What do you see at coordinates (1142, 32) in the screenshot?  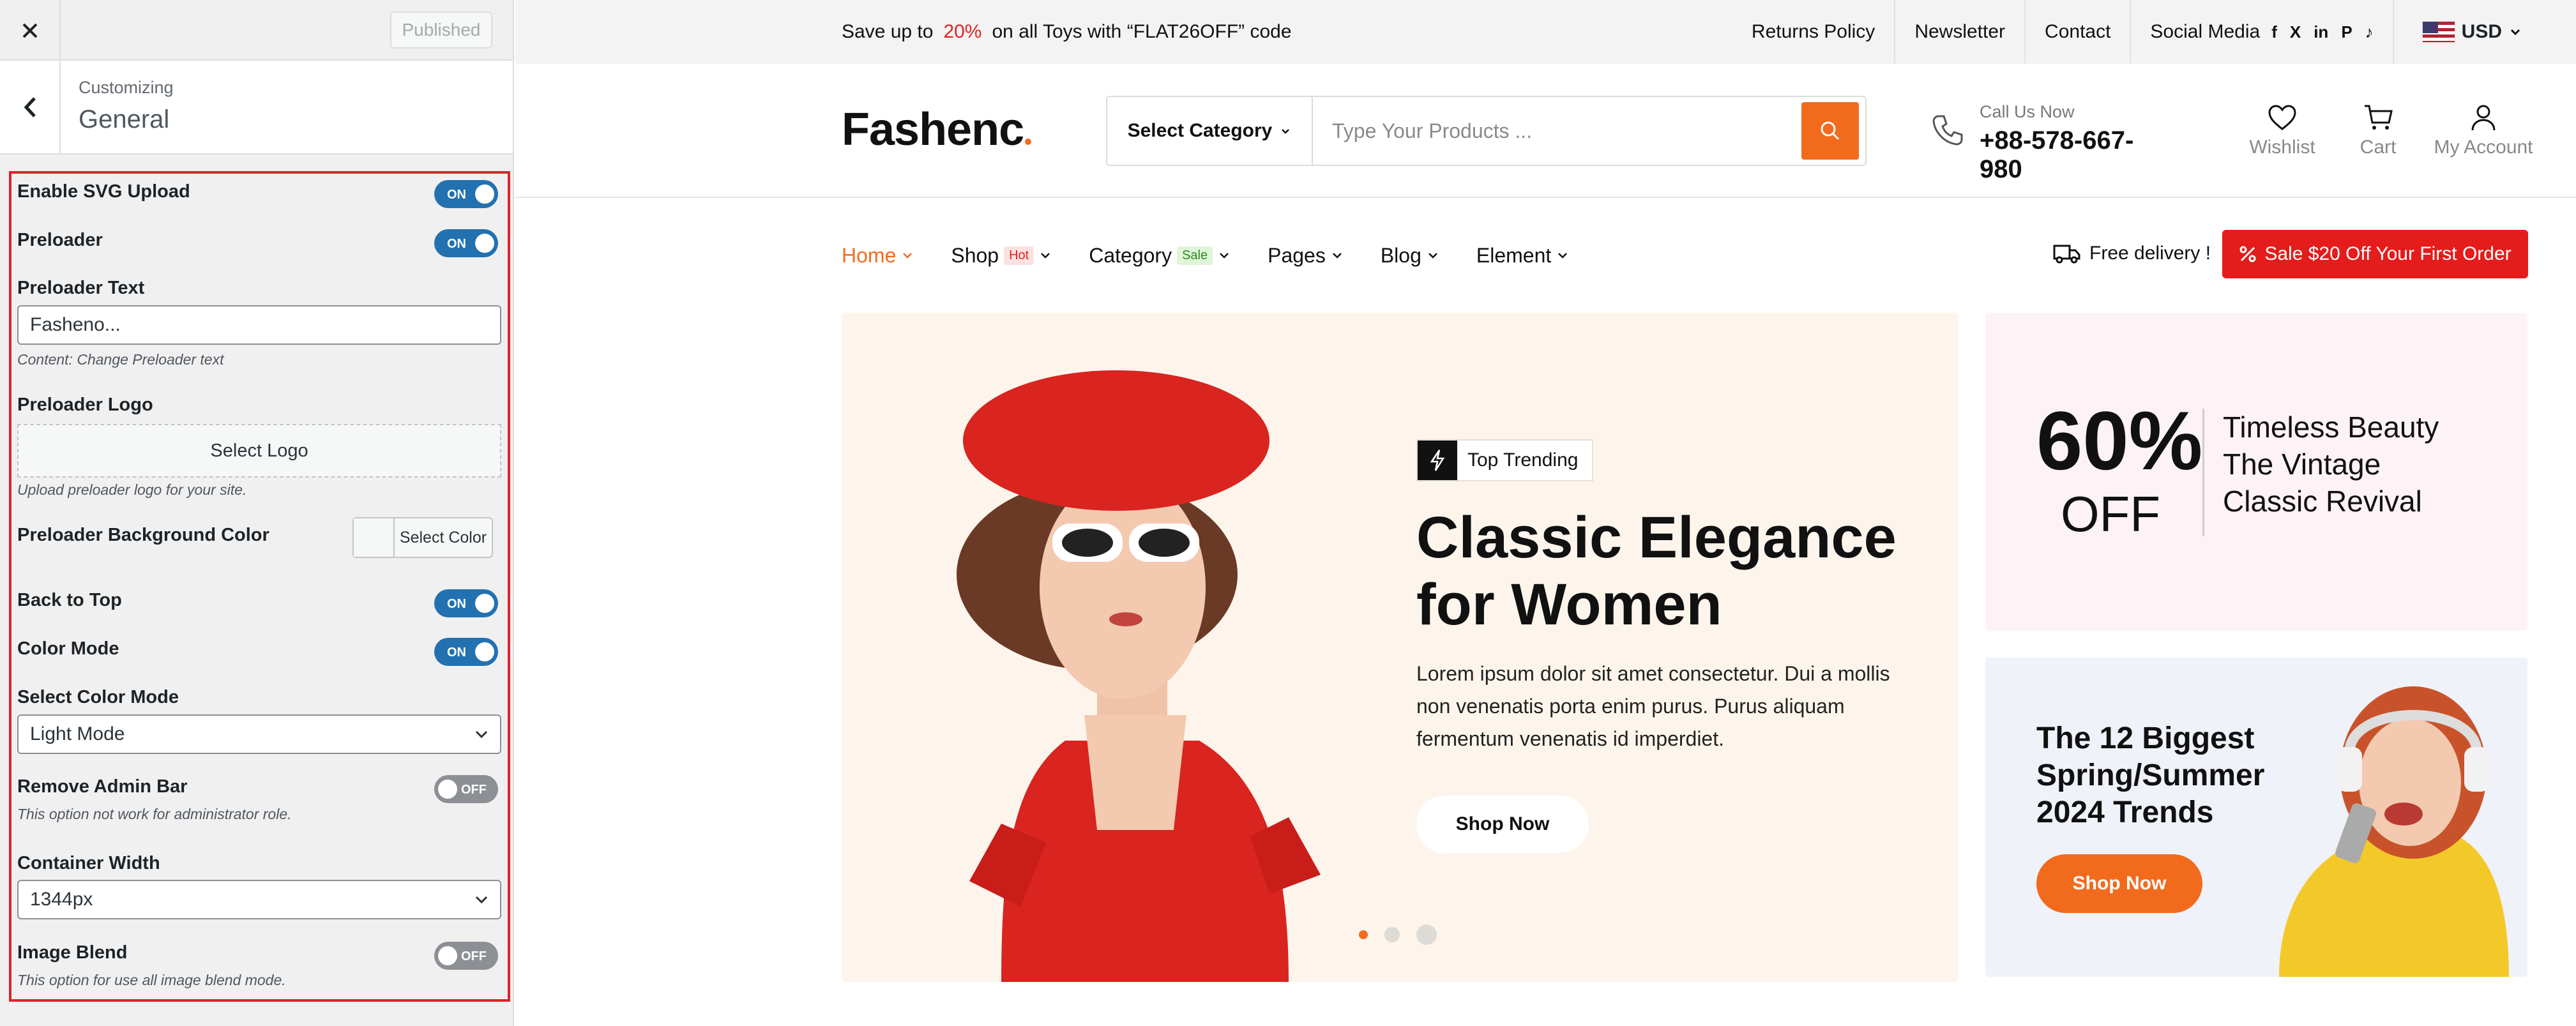 I see `promo-after: on all Toys with “FLAT26OFF” code` at bounding box center [1142, 32].